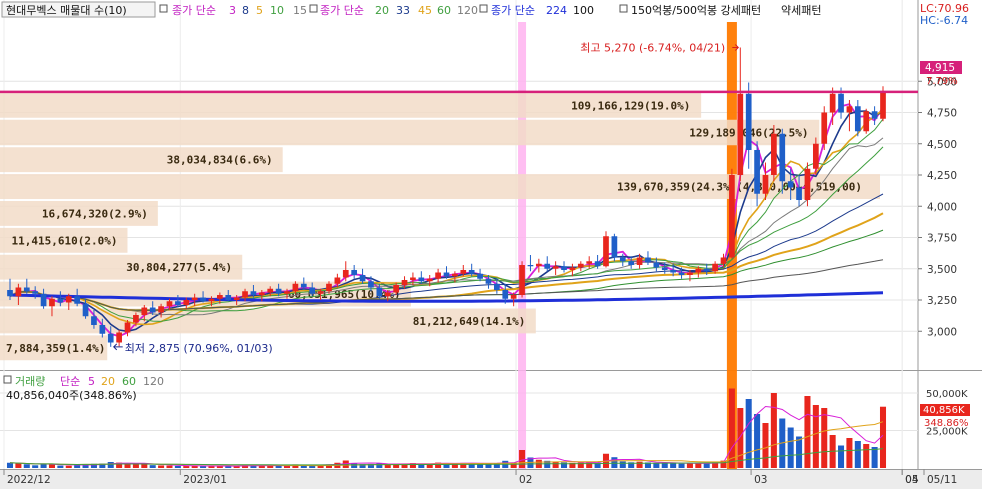 The image size is (982, 489). What do you see at coordinates (382, 10) in the screenshot?
I see `ma20-period: 20` at bounding box center [382, 10].